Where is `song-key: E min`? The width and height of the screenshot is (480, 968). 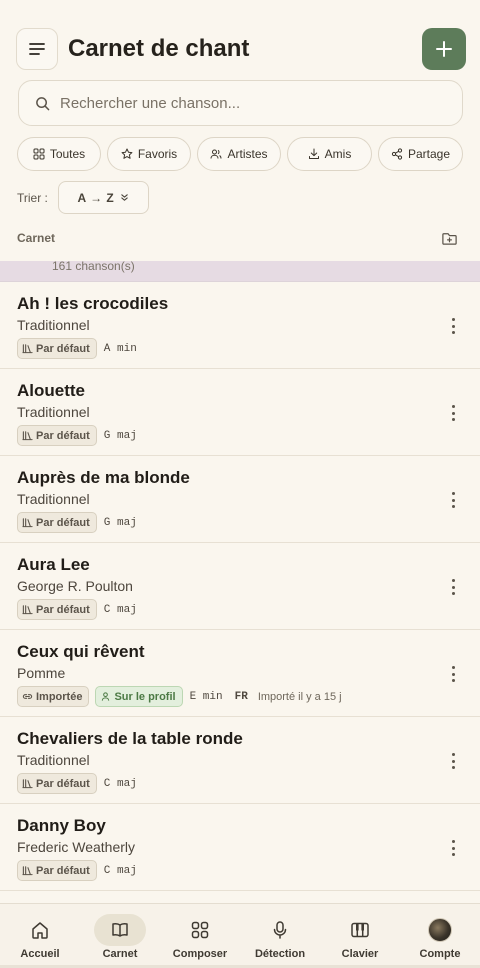
song-key: E min is located at coordinates (206, 696).